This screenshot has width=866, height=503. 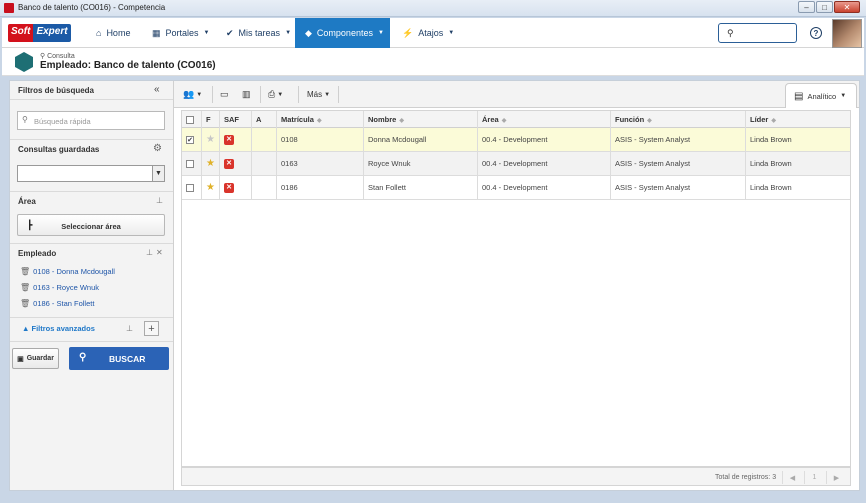 What do you see at coordinates (847, 7) in the screenshot?
I see `close-icon: ✕` at bounding box center [847, 7].